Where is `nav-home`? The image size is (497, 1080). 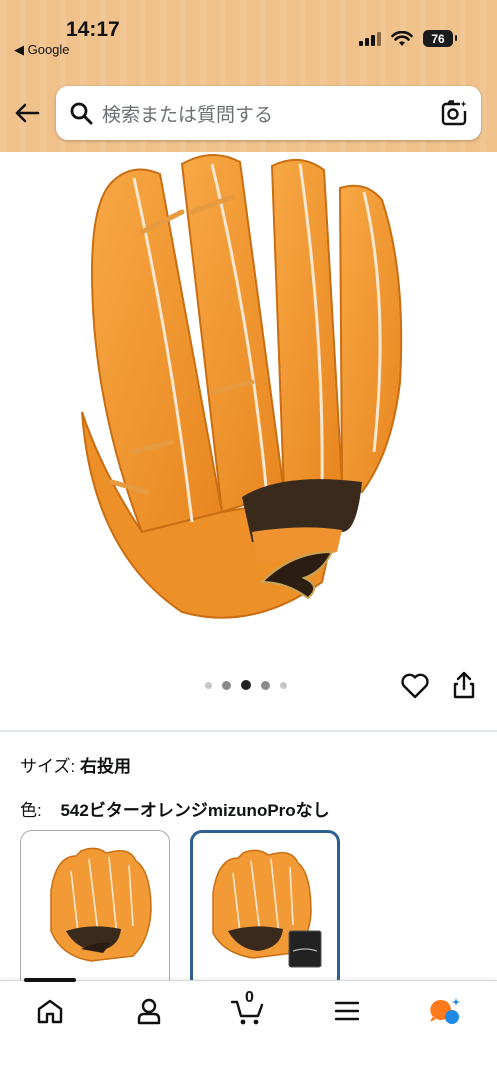
nav-home is located at coordinates (50, 1011).